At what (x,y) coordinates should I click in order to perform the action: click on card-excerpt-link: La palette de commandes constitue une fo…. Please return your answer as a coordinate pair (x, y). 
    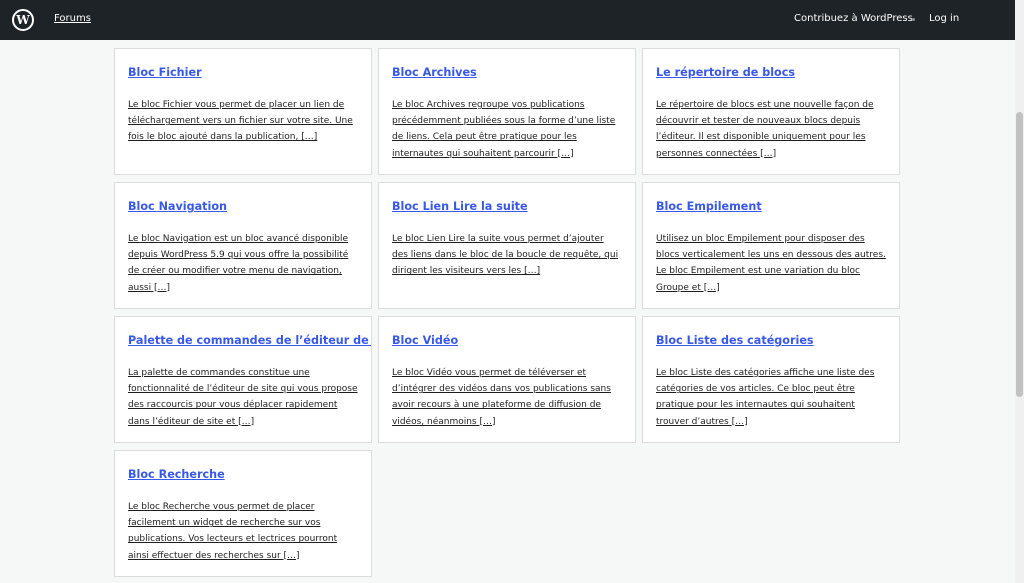
    Looking at the image, I should click on (243, 397).